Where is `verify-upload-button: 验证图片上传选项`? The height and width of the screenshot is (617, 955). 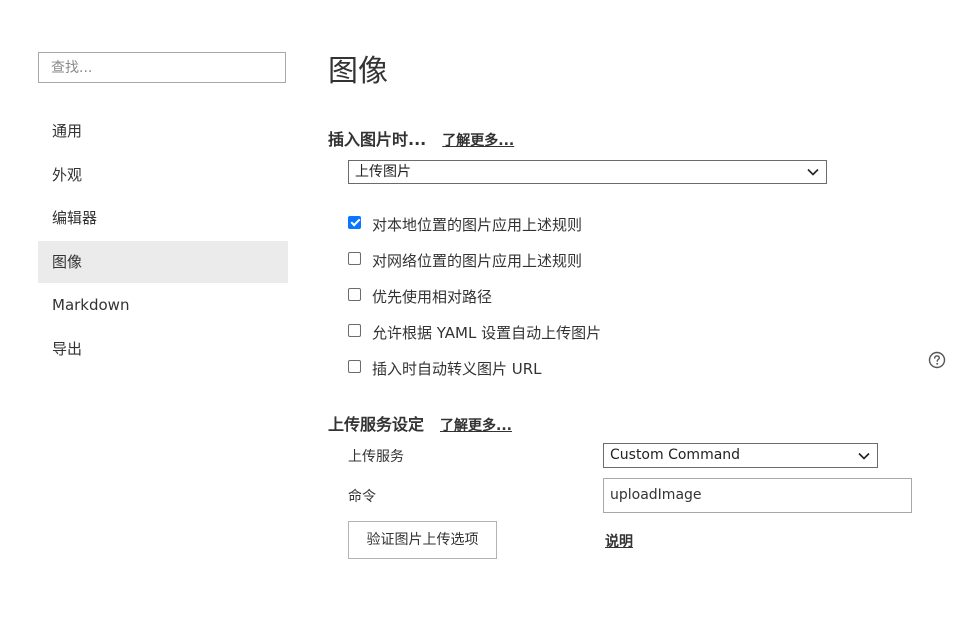 verify-upload-button: 验证图片上传选项 is located at coordinates (422, 540).